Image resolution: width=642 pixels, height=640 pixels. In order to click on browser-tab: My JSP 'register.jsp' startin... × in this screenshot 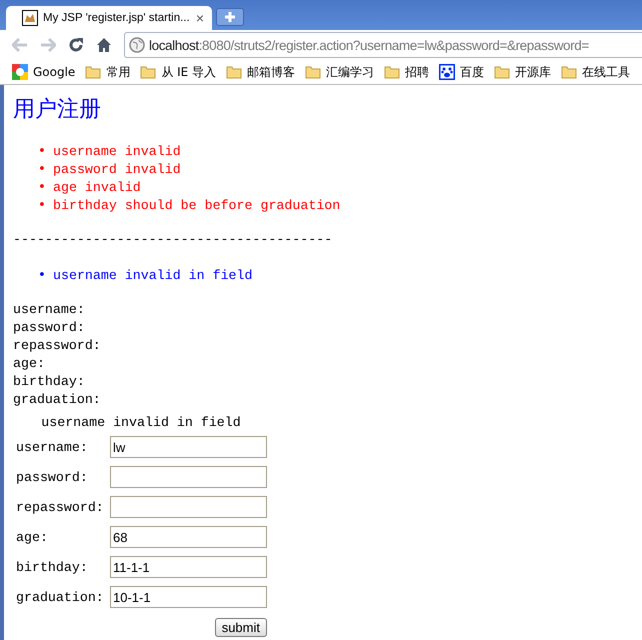, I will do `click(109, 18)`.